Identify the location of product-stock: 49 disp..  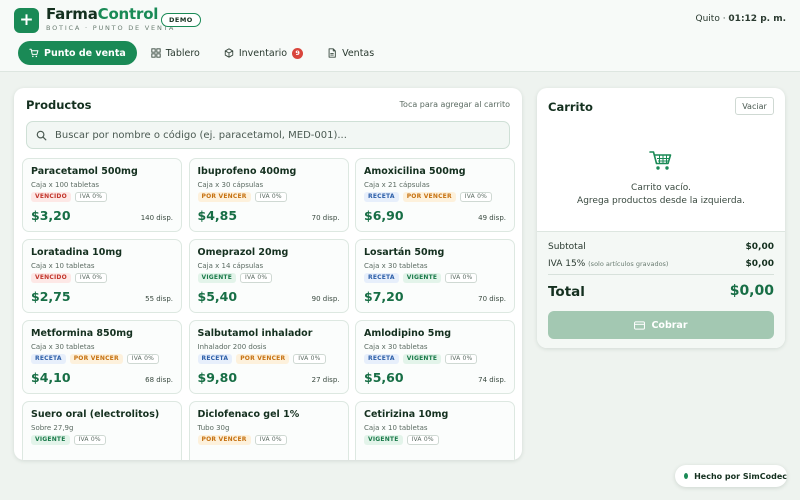
(492, 218).